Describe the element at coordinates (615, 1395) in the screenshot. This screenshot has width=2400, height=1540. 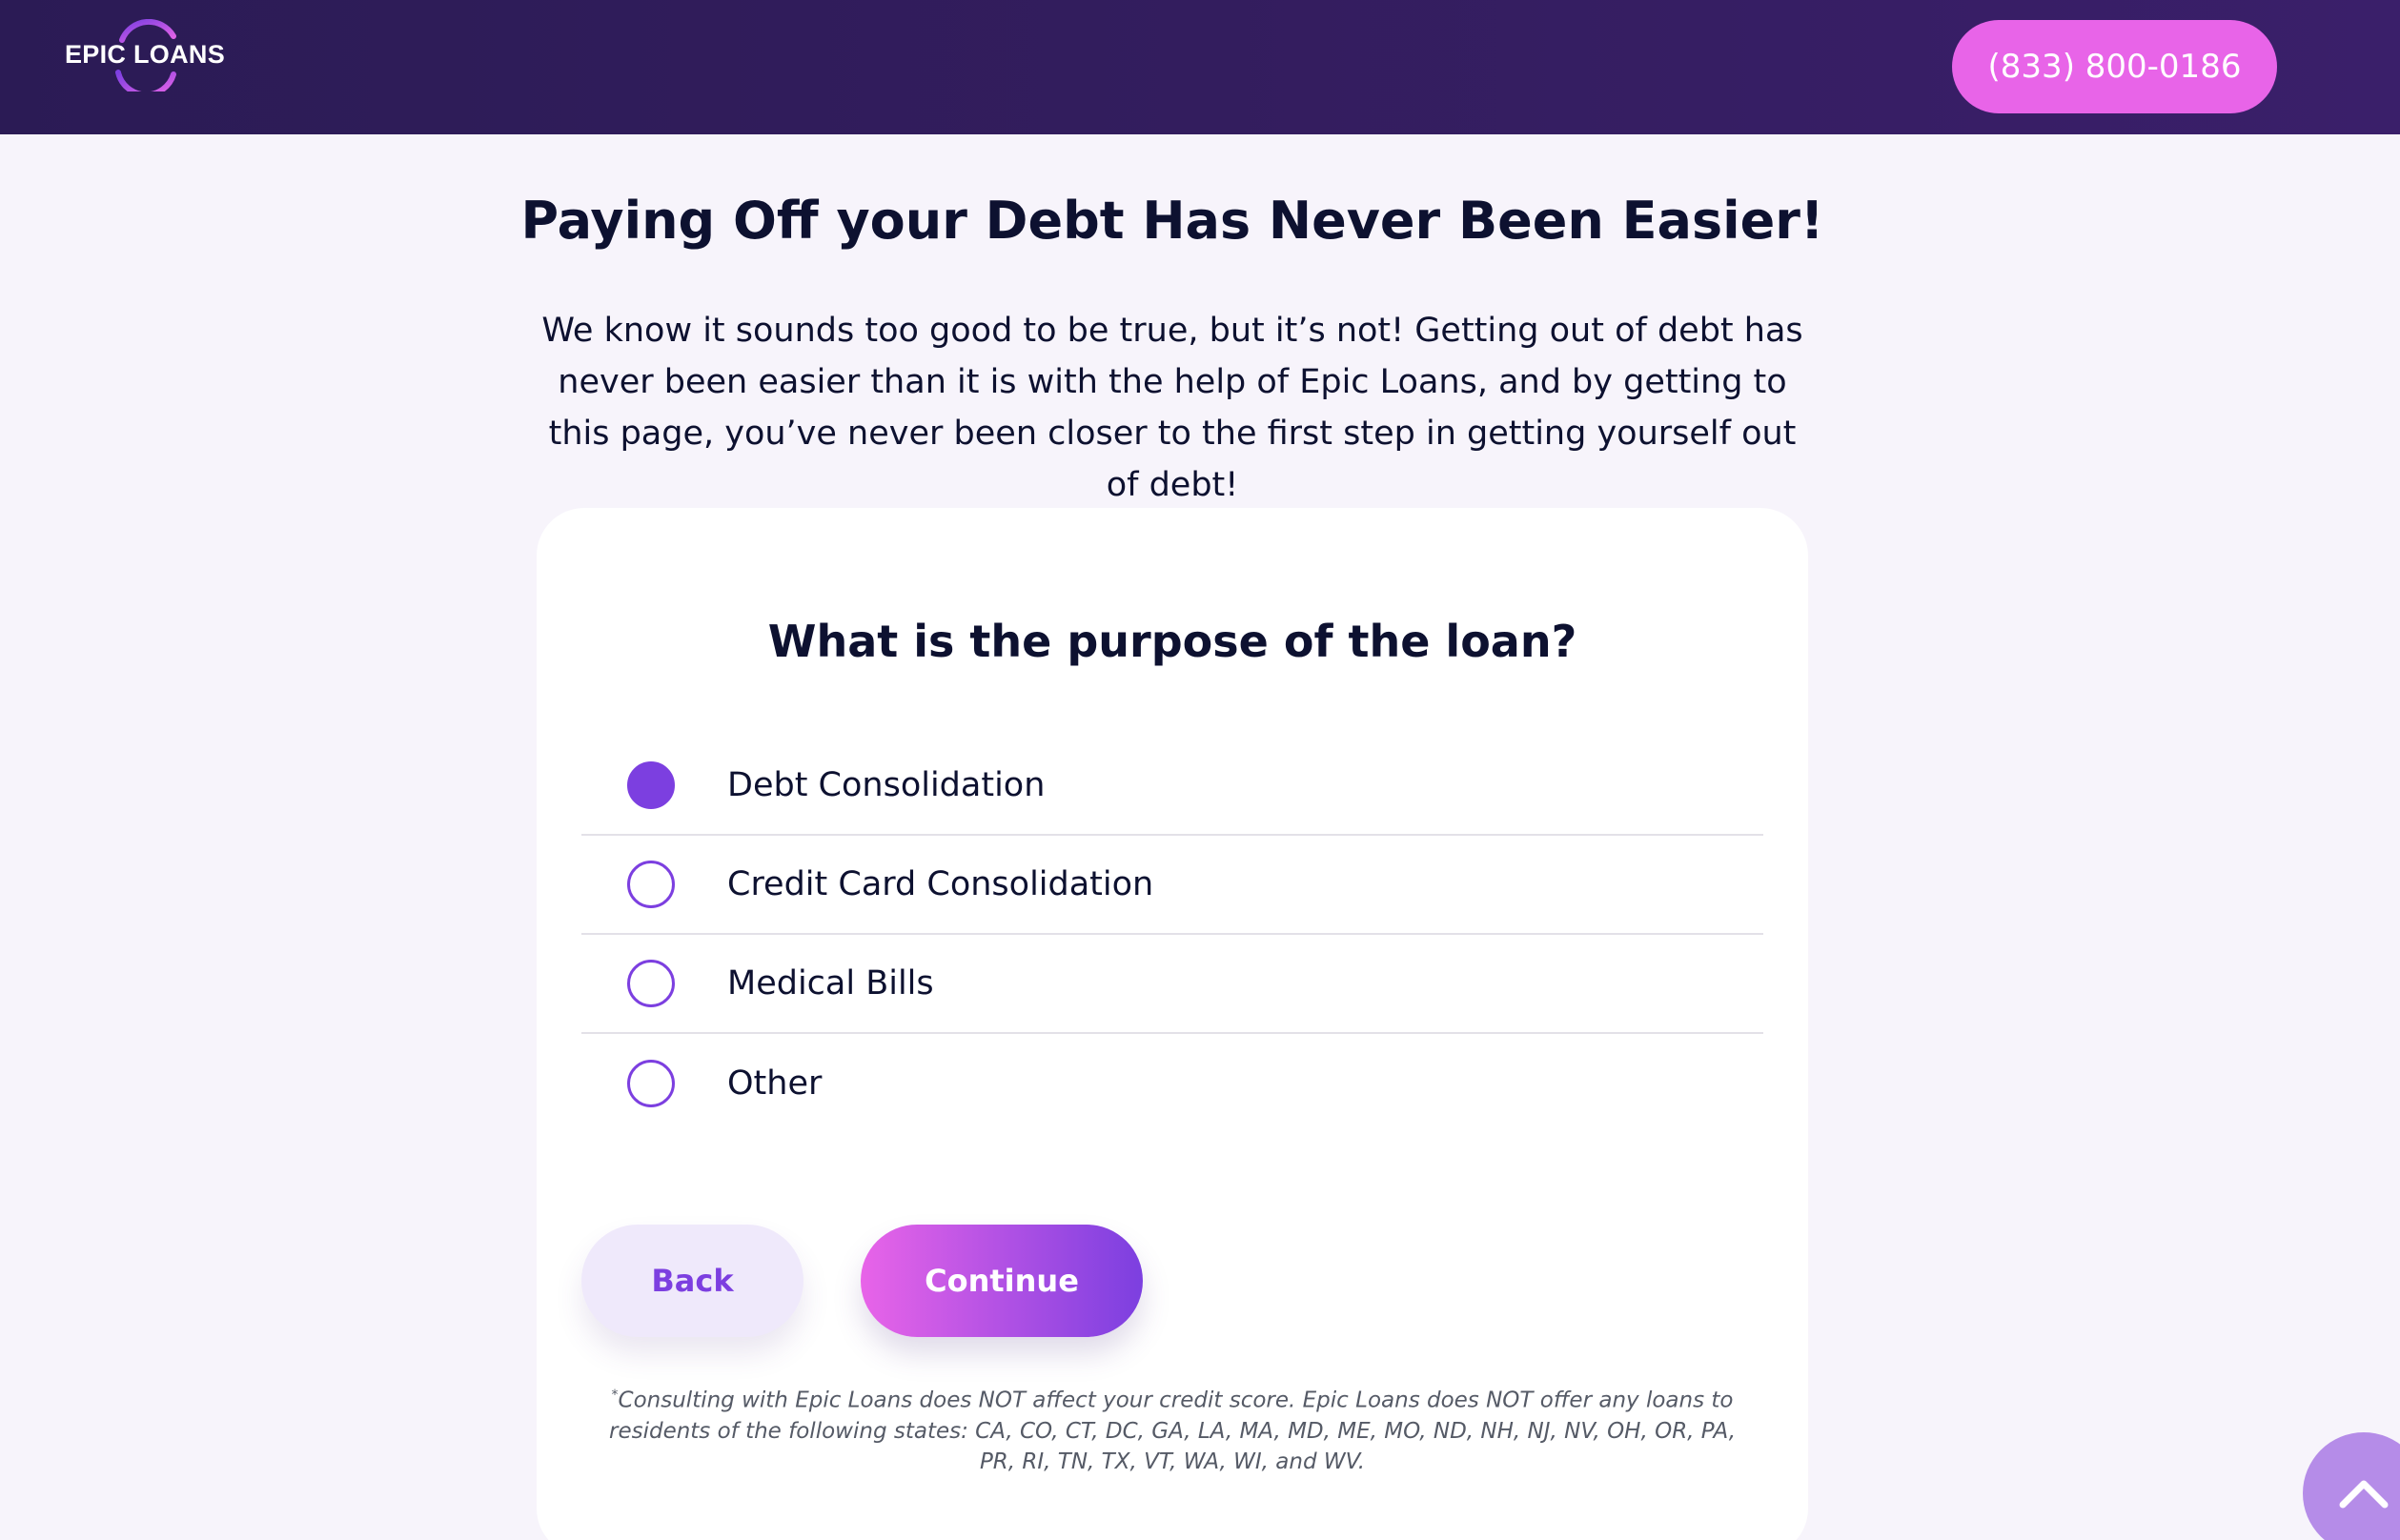
I see `disclaimer-marker: *` at that location.